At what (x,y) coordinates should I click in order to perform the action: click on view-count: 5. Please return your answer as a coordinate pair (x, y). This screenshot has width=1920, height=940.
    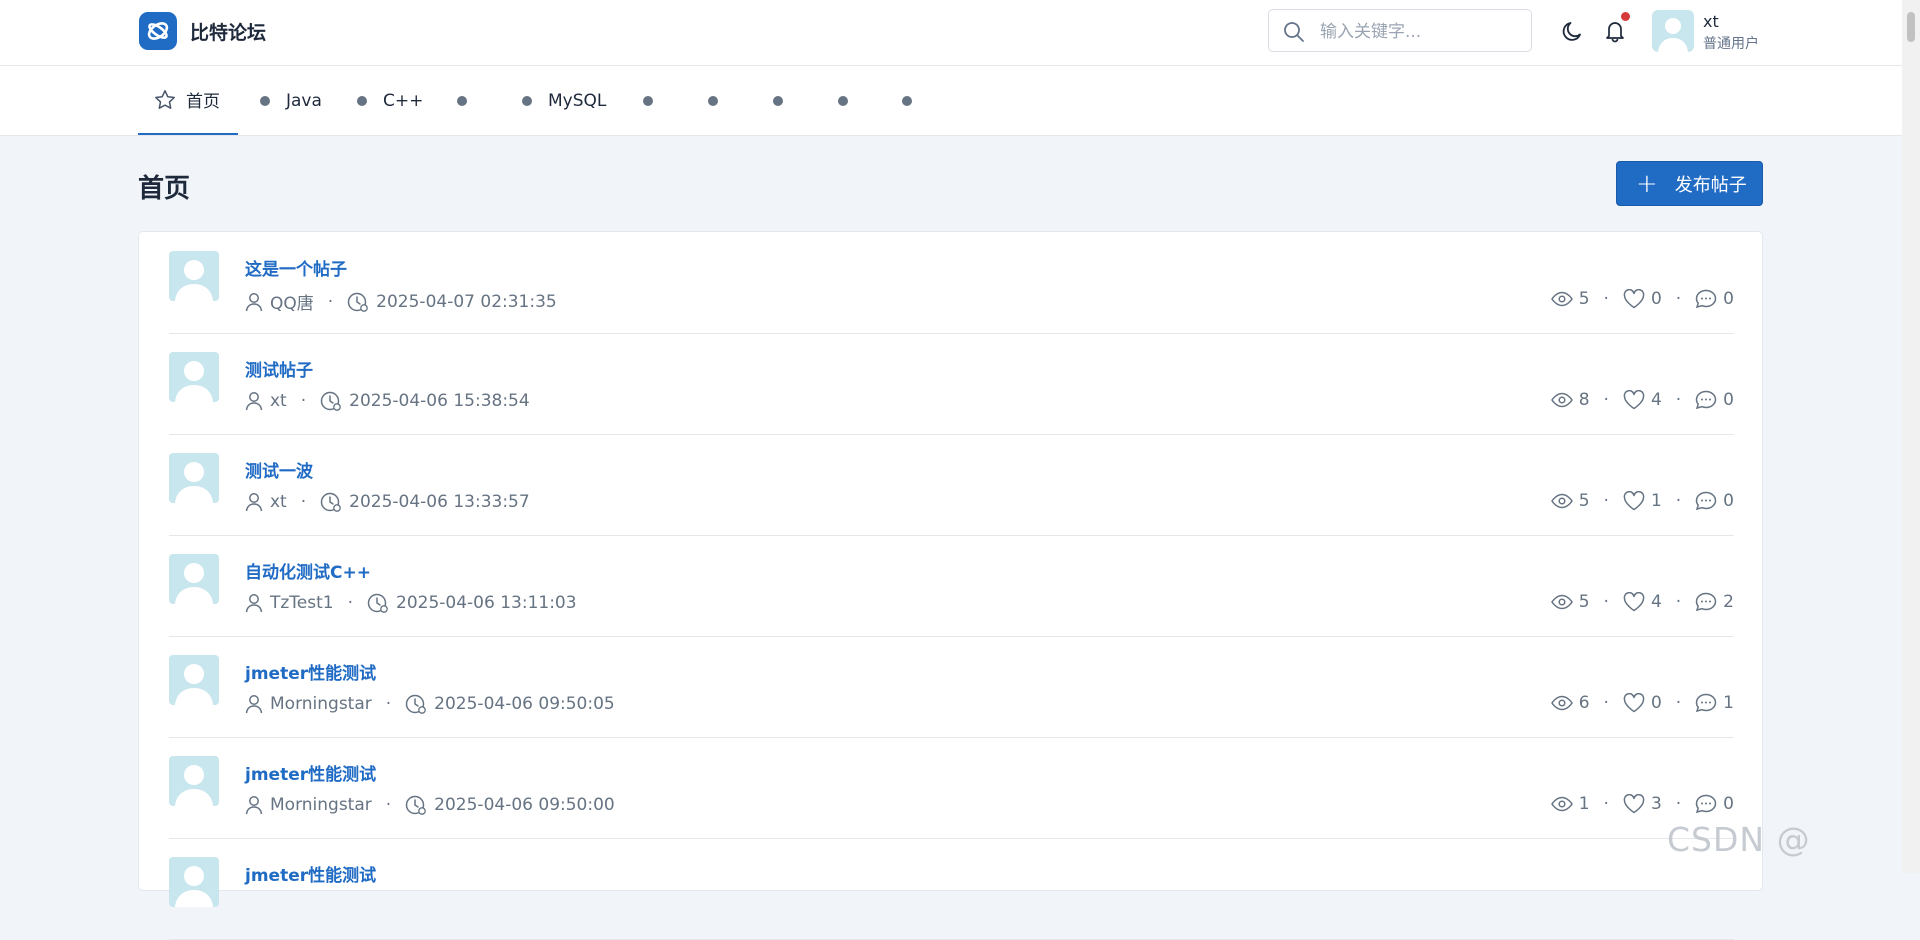
    Looking at the image, I should click on (1584, 602).